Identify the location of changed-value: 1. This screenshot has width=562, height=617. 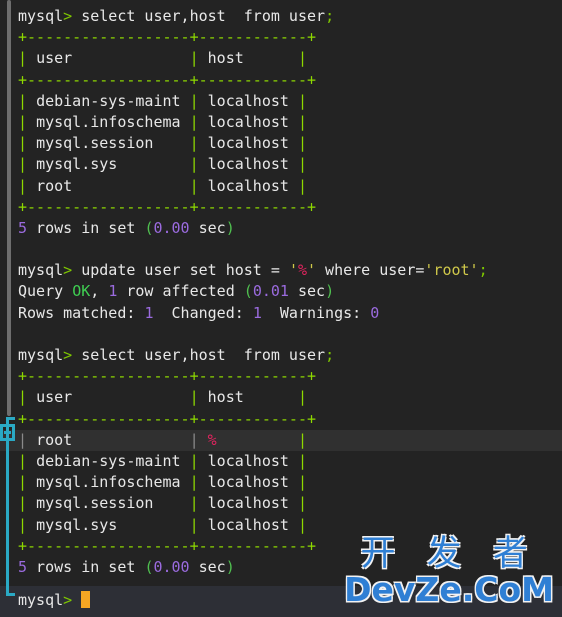
(257, 312).